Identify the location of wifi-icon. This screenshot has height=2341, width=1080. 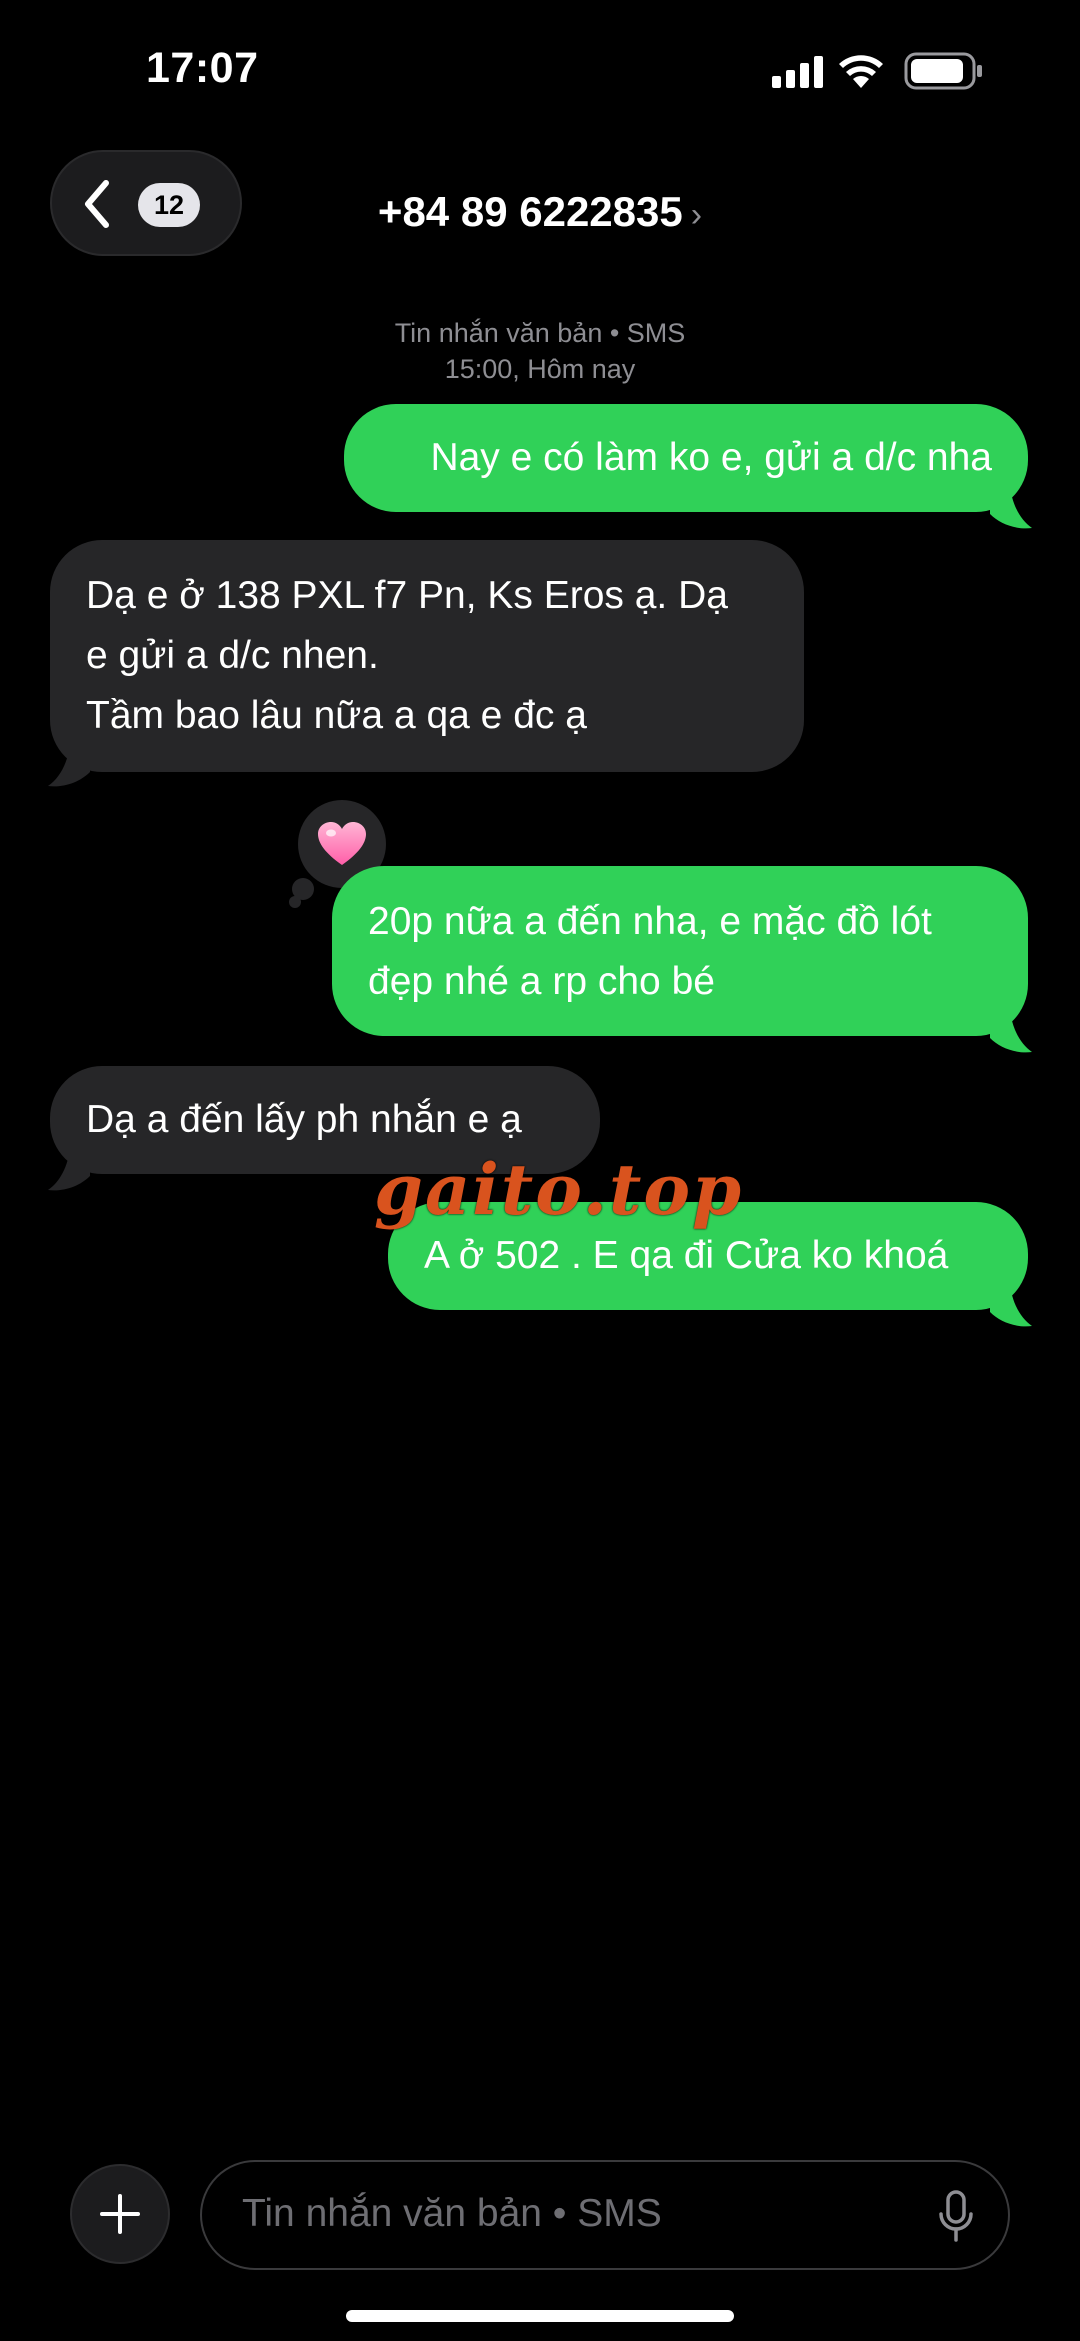
(861, 71).